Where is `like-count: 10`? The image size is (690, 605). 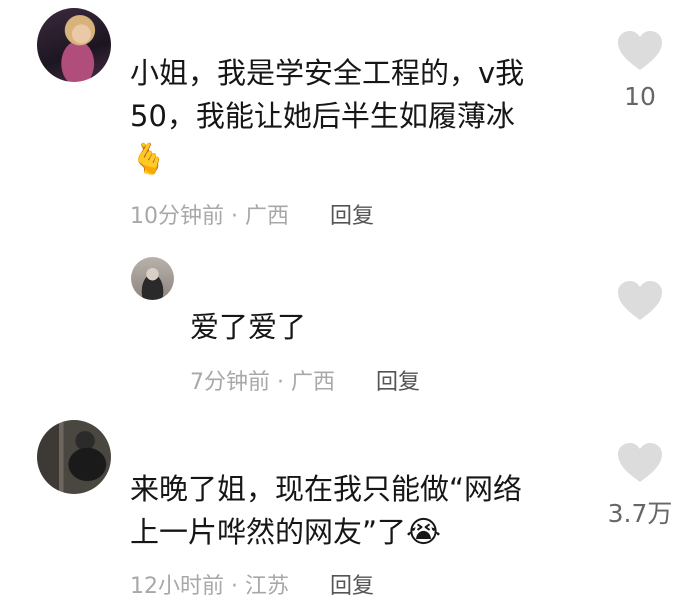
like-count: 10 is located at coordinates (640, 96).